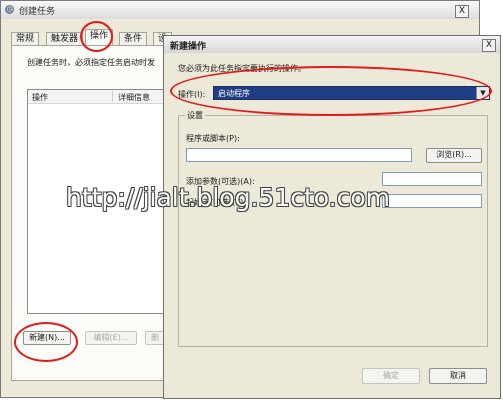 Image resolution: width=503 pixels, height=403 pixels. I want to click on watermark-text: http://jialt.blog.51cto.com, so click(228, 197).